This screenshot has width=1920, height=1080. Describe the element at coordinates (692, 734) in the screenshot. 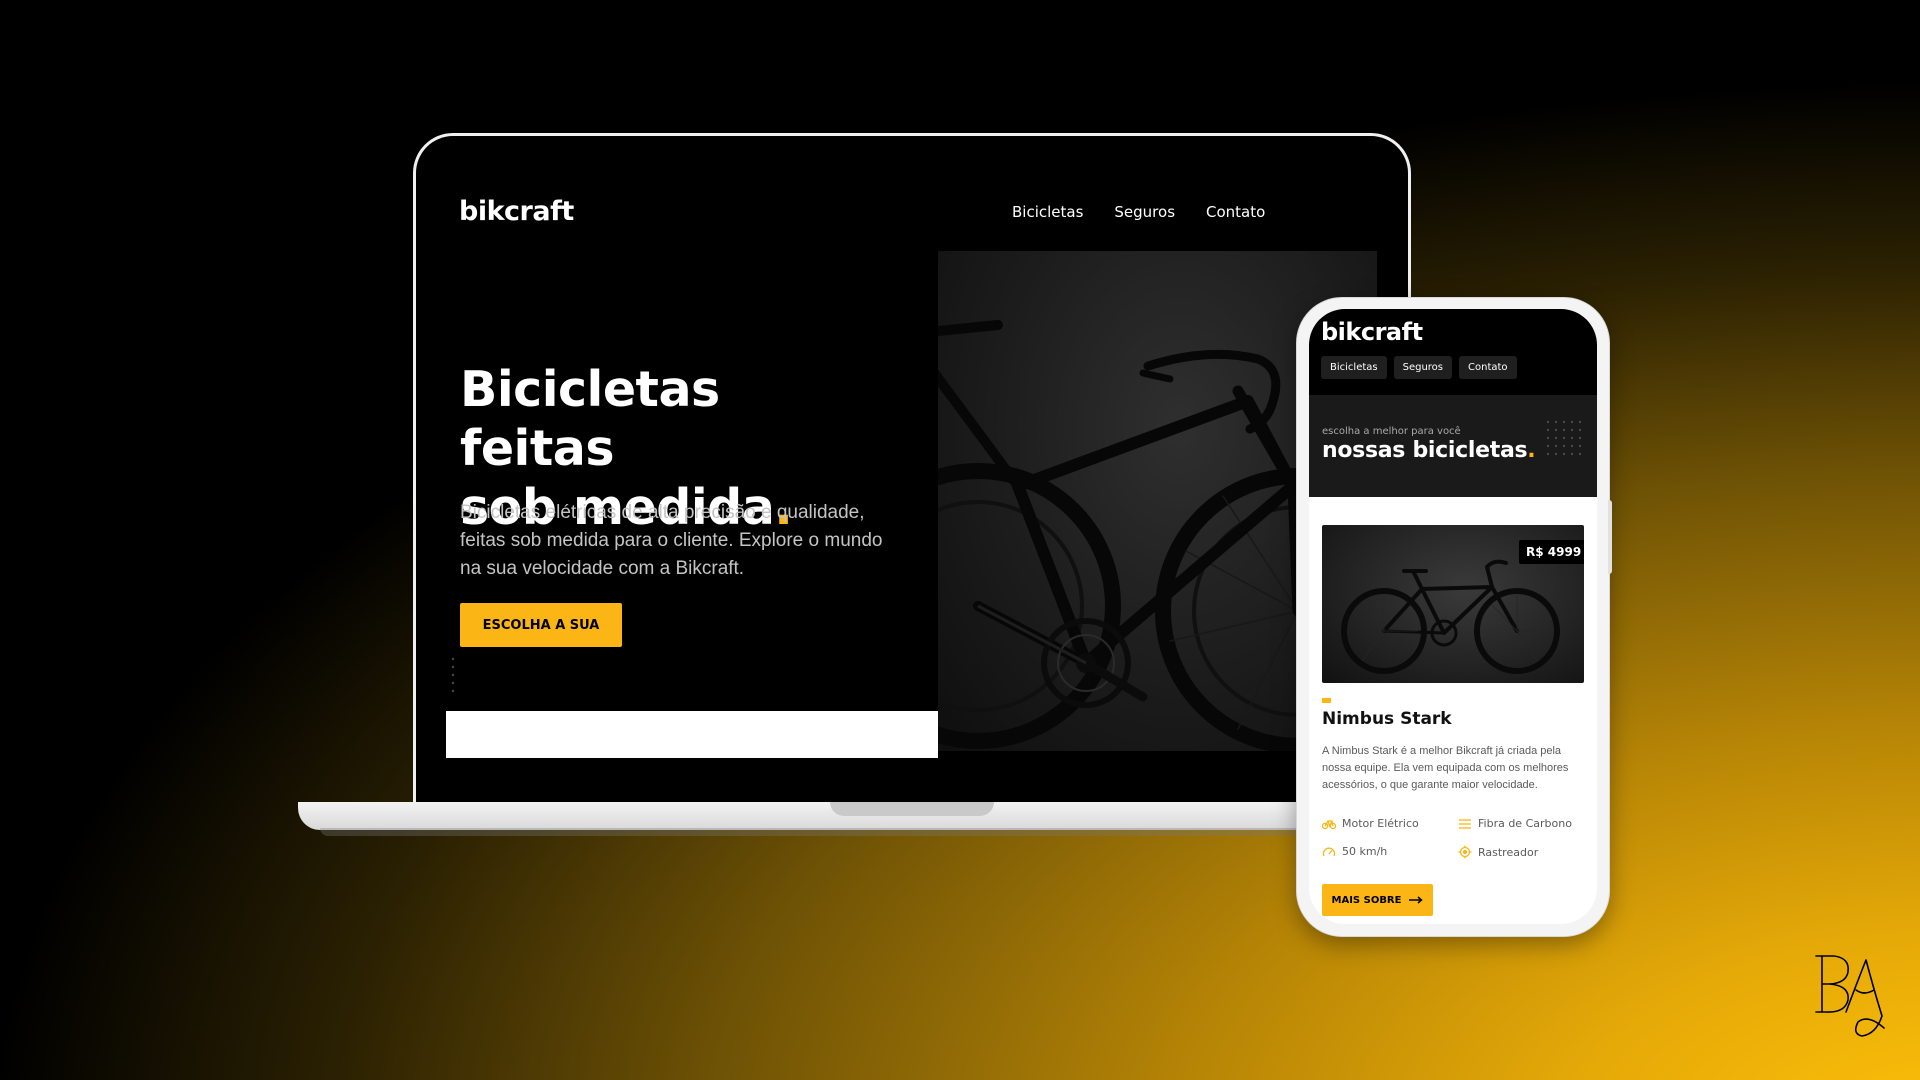

I see `section-divider` at that location.